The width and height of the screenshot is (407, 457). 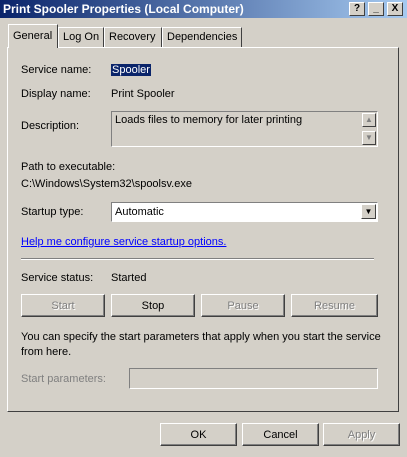 What do you see at coordinates (368, 211) in the screenshot?
I see `chevron-down-icon: ▼` at bounding box center [368, 211].